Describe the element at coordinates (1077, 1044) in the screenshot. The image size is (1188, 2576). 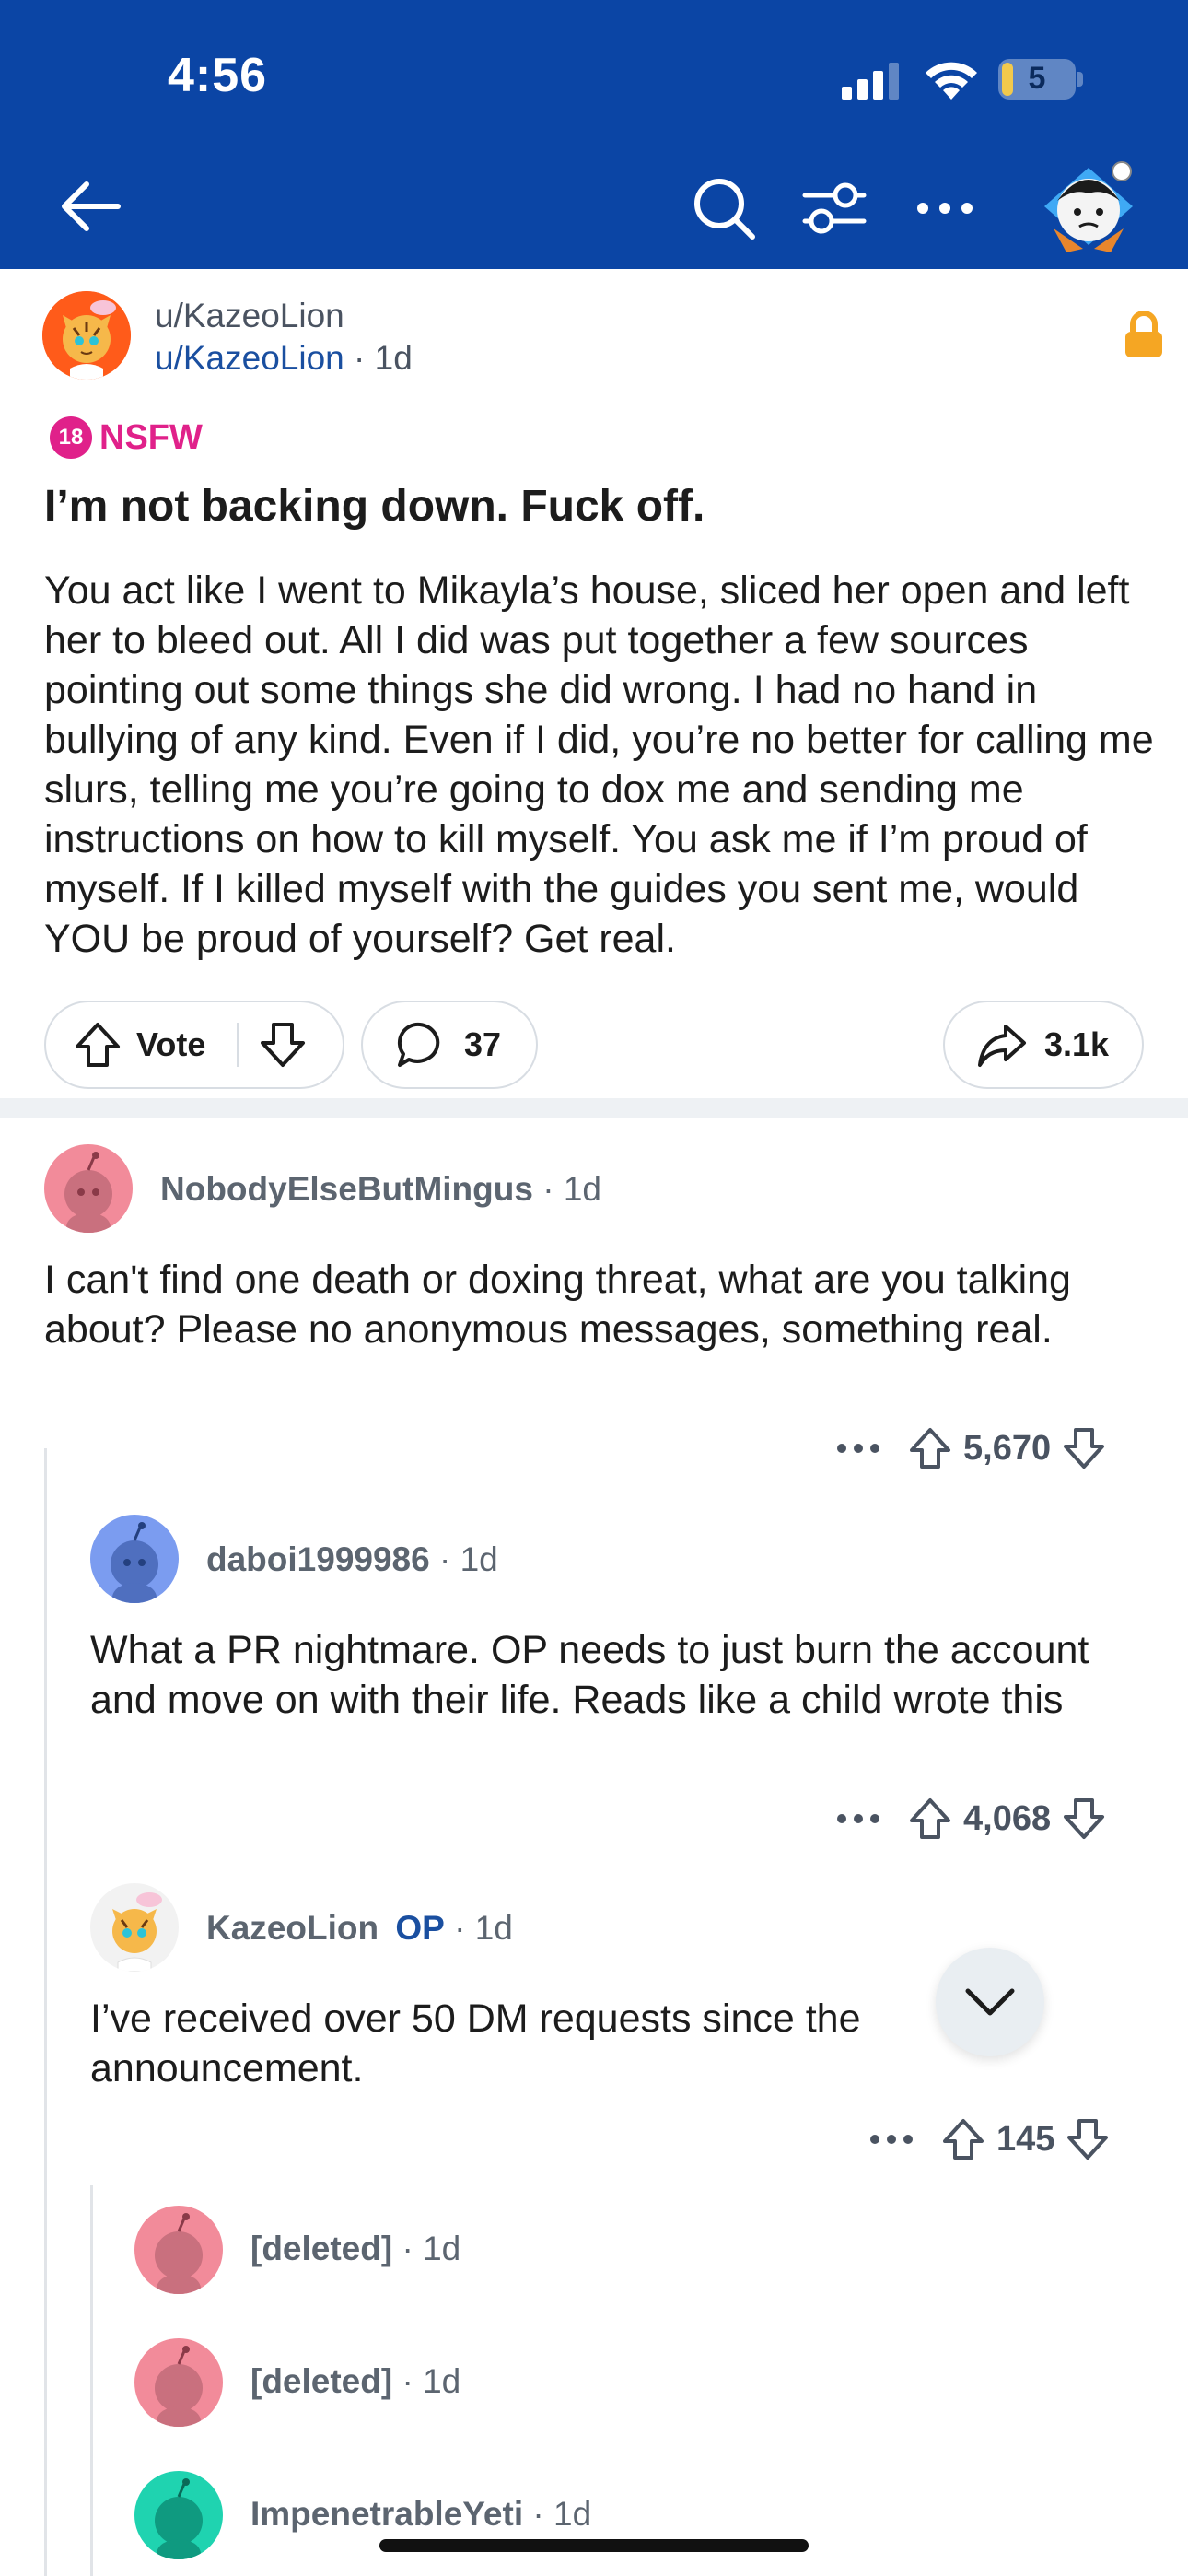
I see `share-count: 3.1k` at that location.